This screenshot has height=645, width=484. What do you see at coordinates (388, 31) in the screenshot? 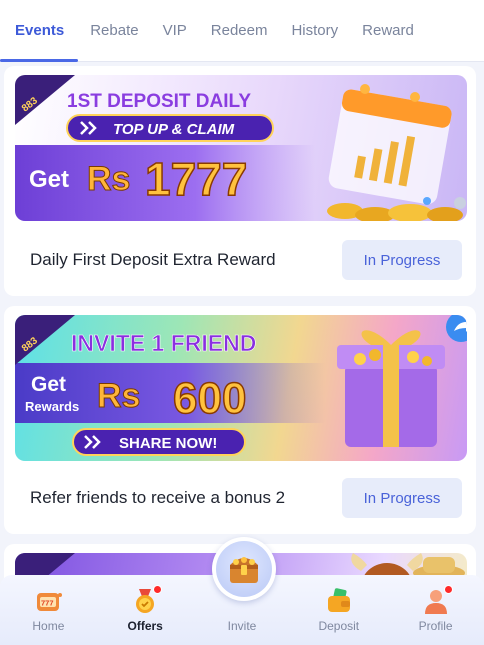
I see `tab-reward: Reward` at bounding box center [388, 31].